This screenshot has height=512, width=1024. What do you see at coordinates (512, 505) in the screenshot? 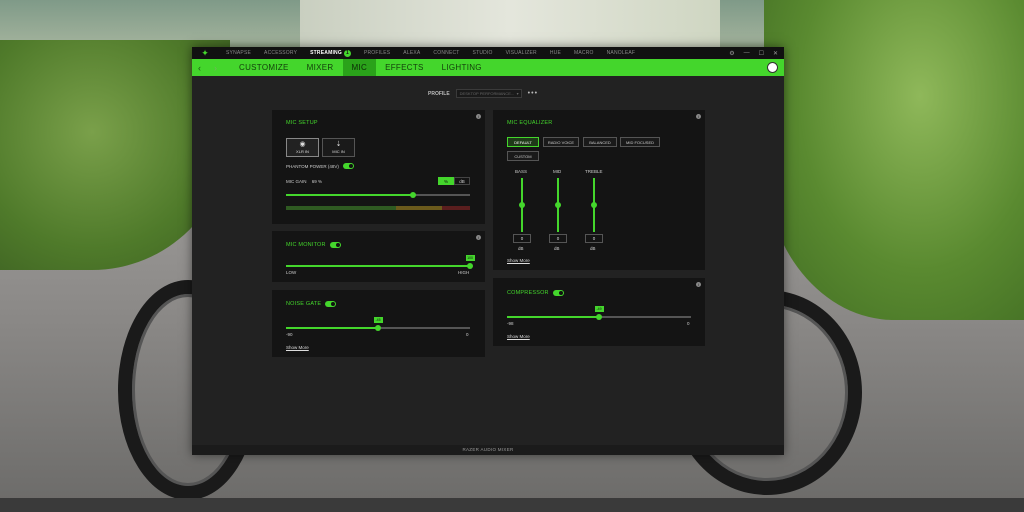
I see `taskbar-strip` at bounding box center [512, 505].